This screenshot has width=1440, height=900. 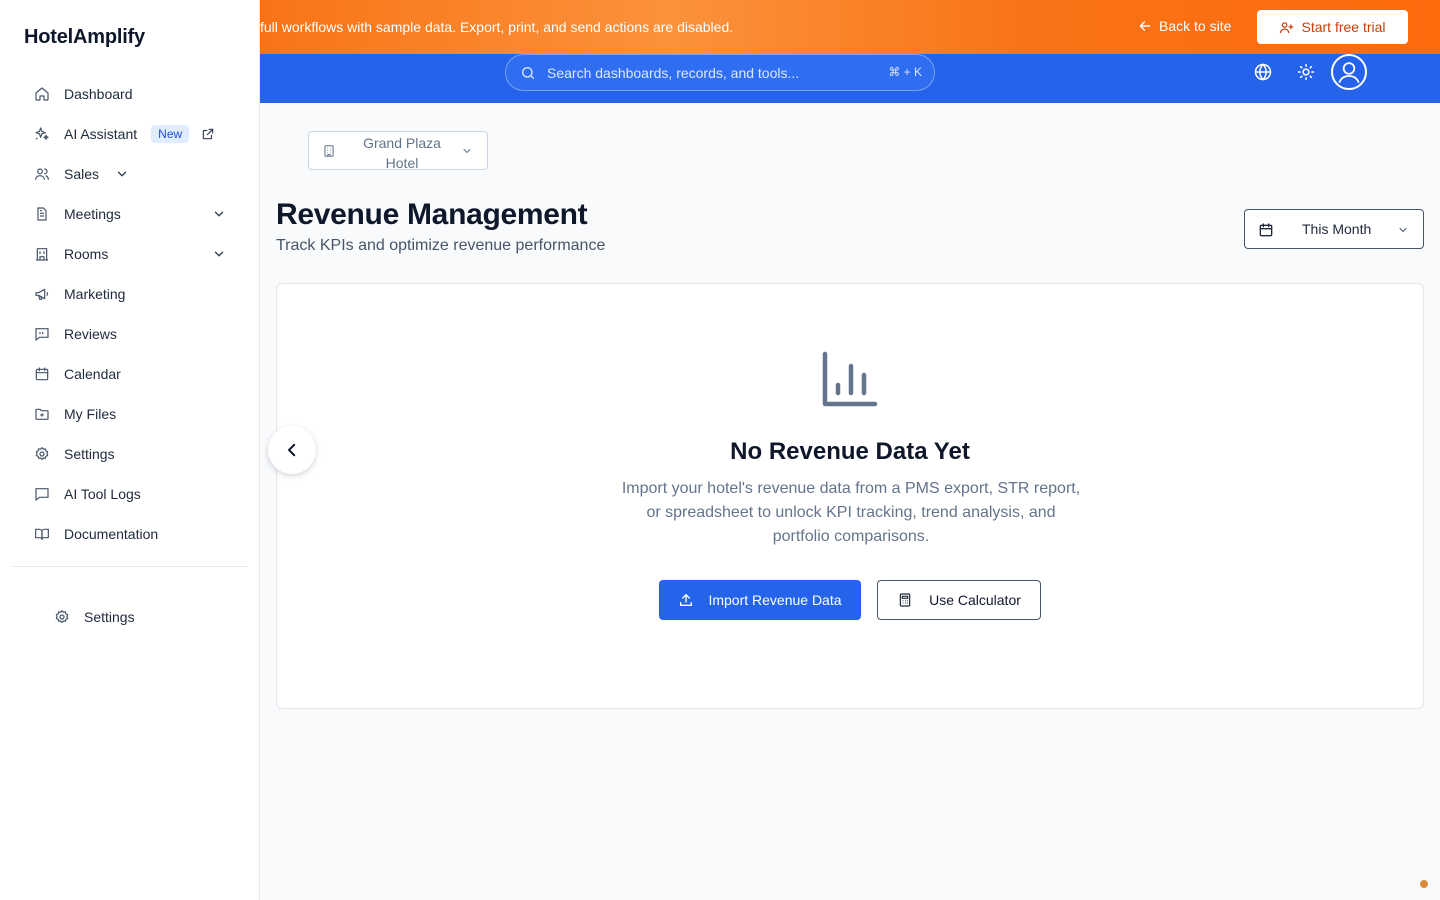 I want to click on globe-icon, so click(x=1263, y=72).